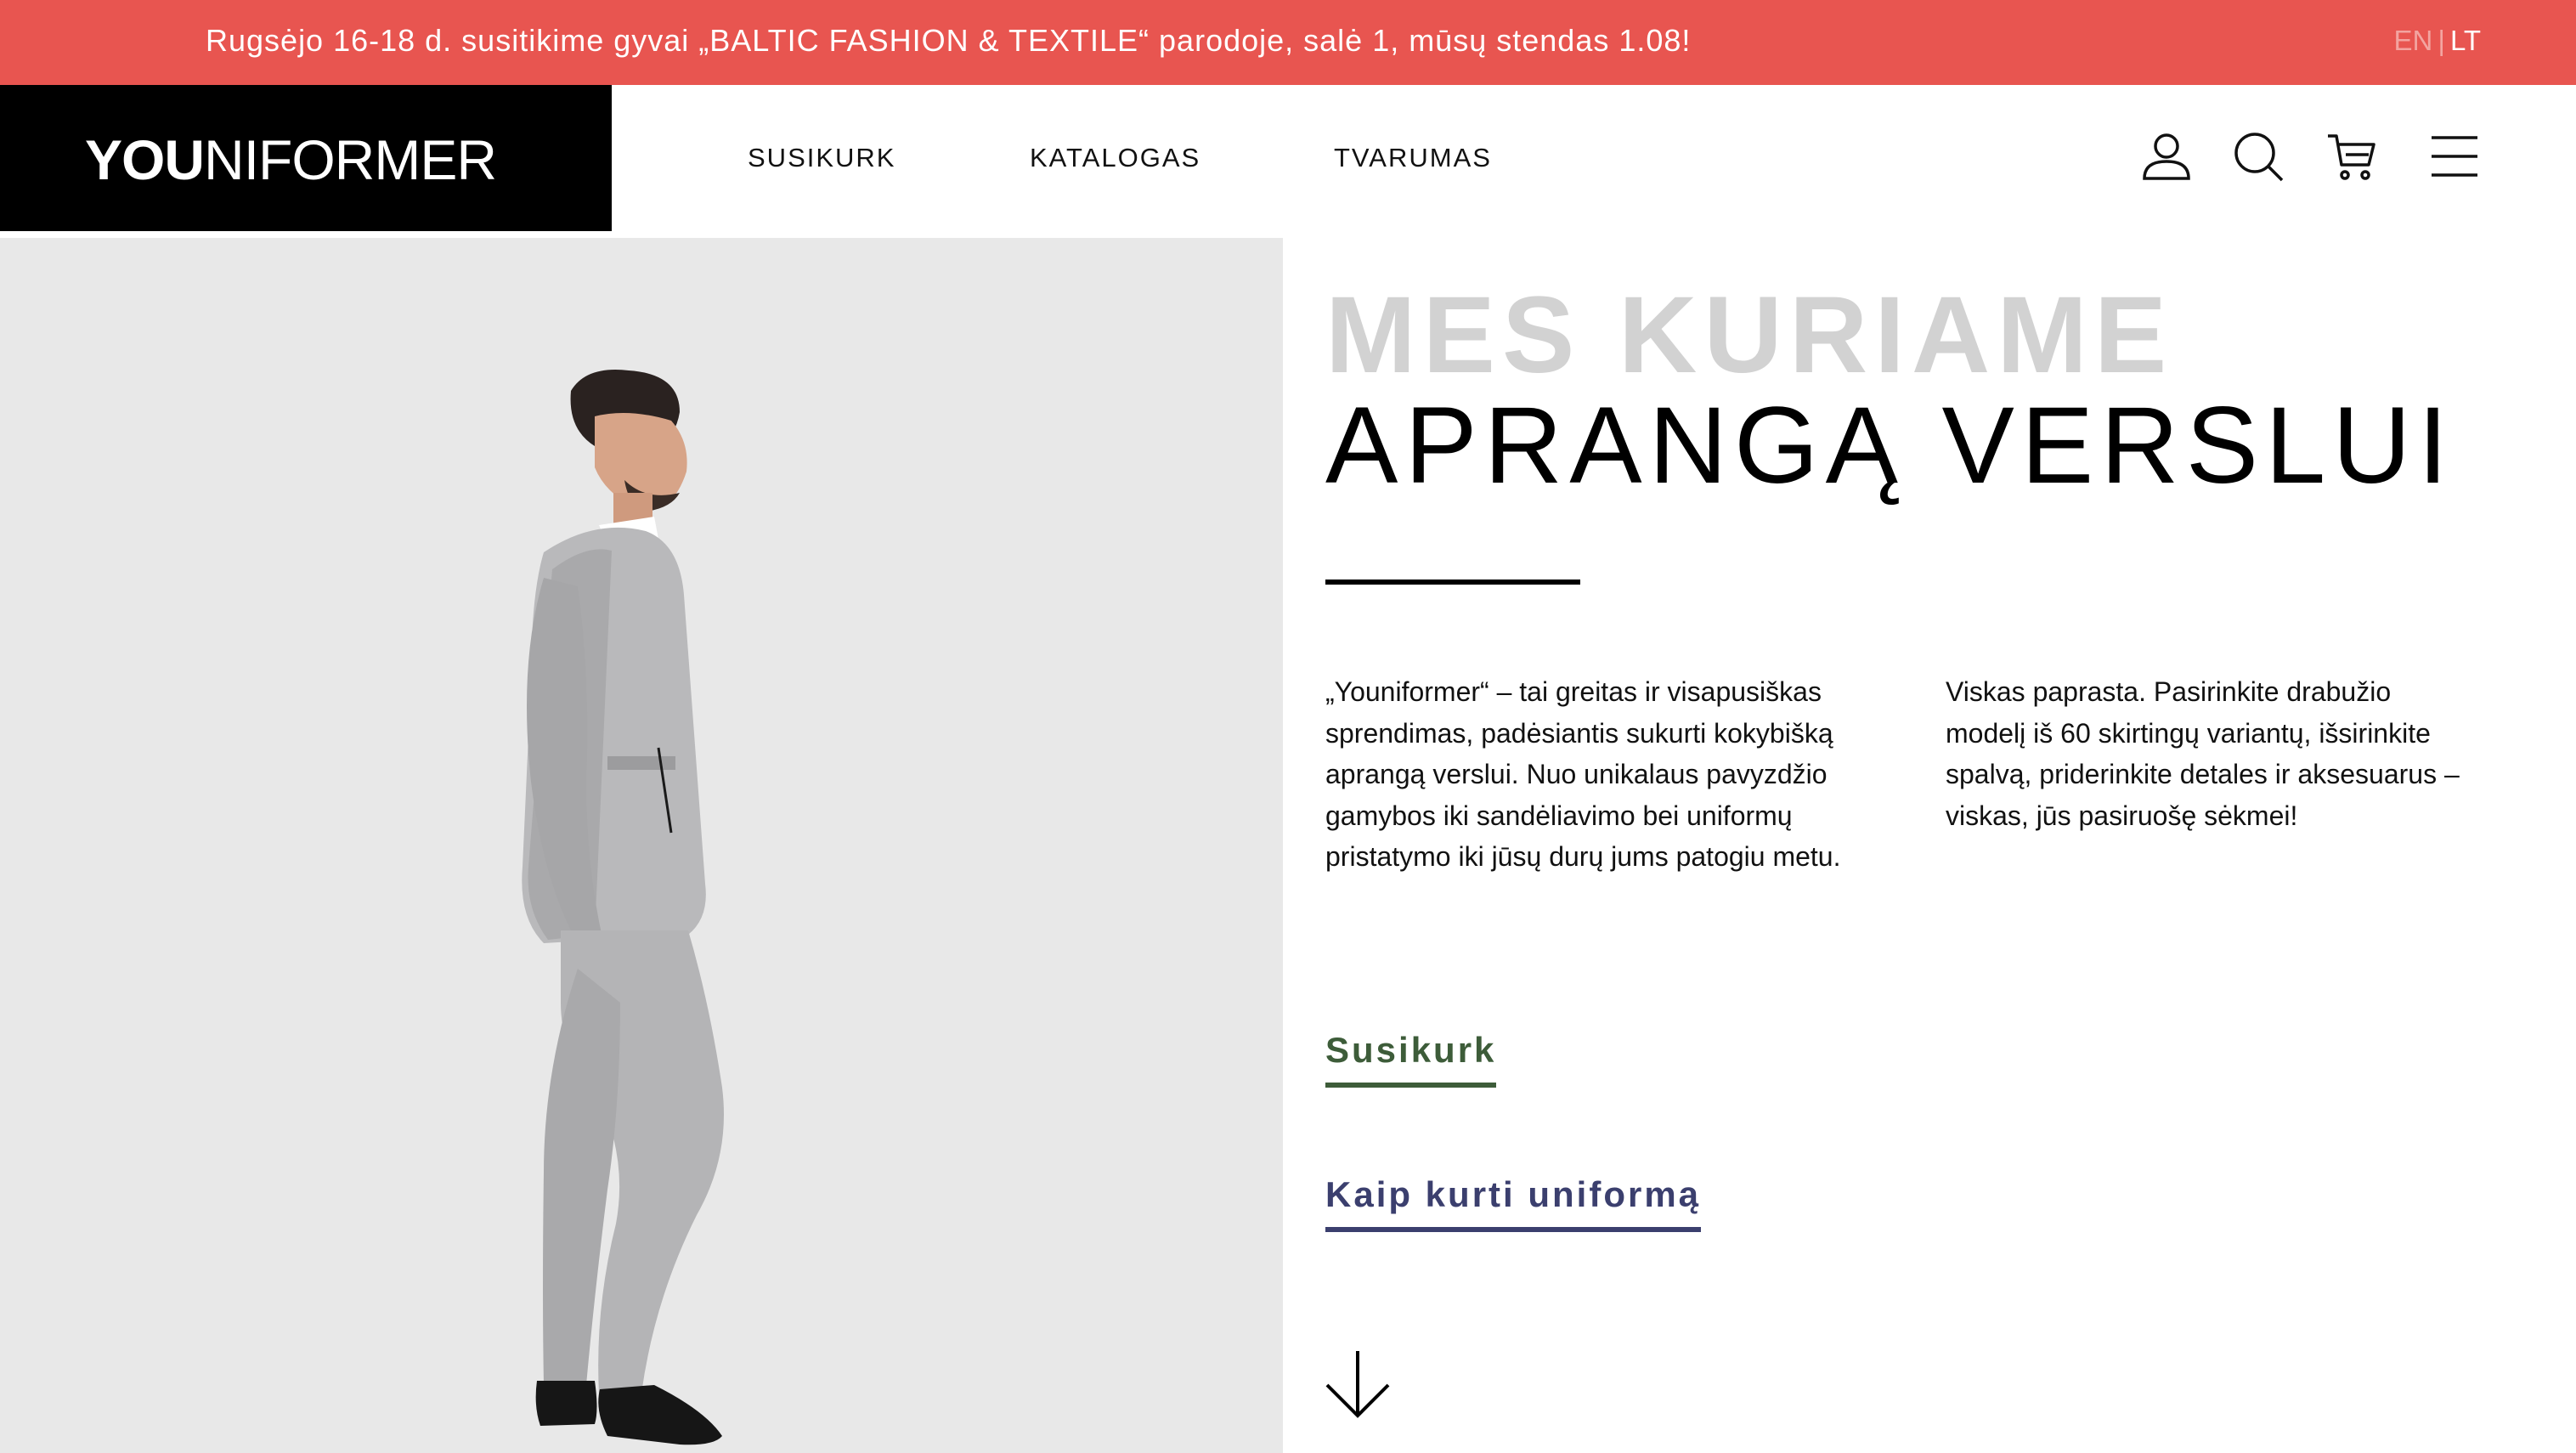 This screenshot has width=2576, height=1453. Describe the element at coordinates (1288, 161) in the screenshot. I see `site-header: YOUNIFORMER SUSIKURK KATALOGAS TVARUMAS` at that location.